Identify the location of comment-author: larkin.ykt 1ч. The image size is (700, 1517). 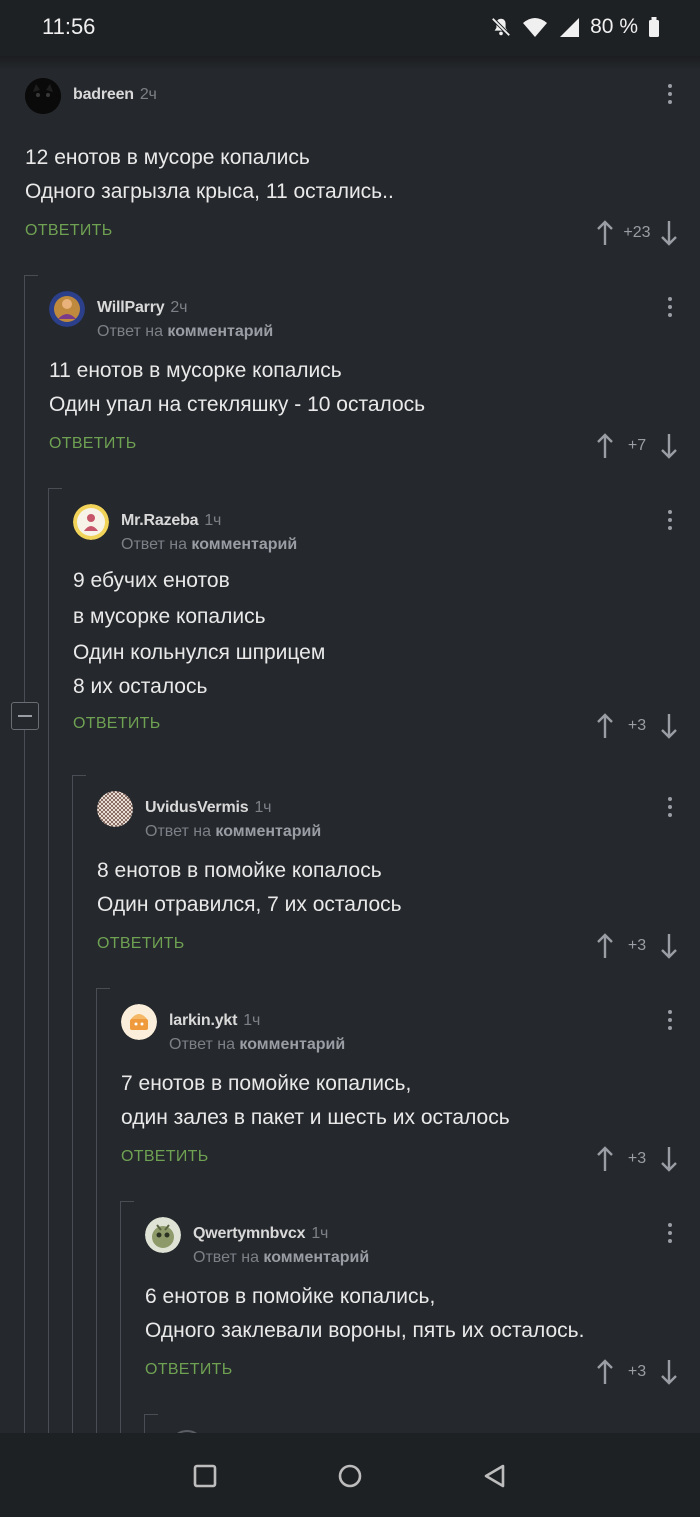
(214, 1021).